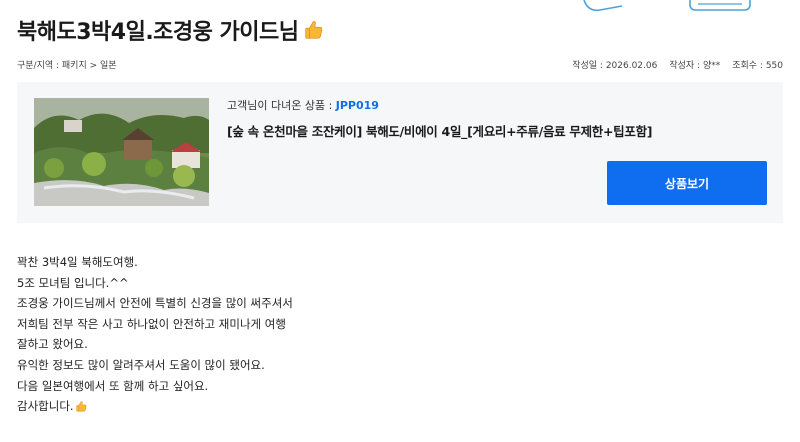 The height and width of the screenshot is (442, 800). I want to click on view-product-button: 상품보기, so click(687, 183).